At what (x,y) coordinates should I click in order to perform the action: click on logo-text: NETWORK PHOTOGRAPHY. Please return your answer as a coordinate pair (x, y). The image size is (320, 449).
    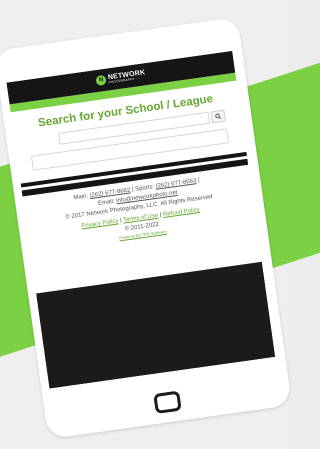
    Looking at the image, I should click on (127, 76).